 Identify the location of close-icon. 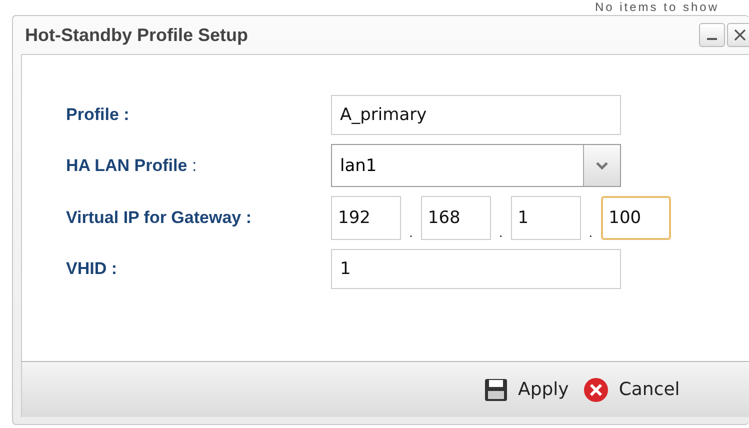
(740, 35).